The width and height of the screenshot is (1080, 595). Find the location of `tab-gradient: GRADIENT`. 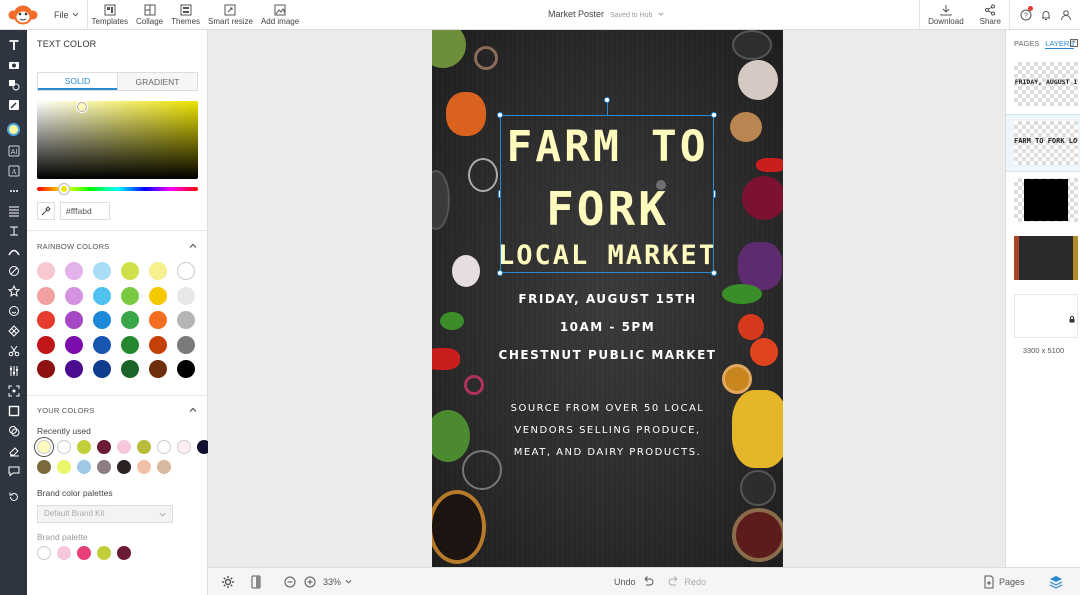

tab-gradient: GRADIENT is located at coordinates (157, 81).